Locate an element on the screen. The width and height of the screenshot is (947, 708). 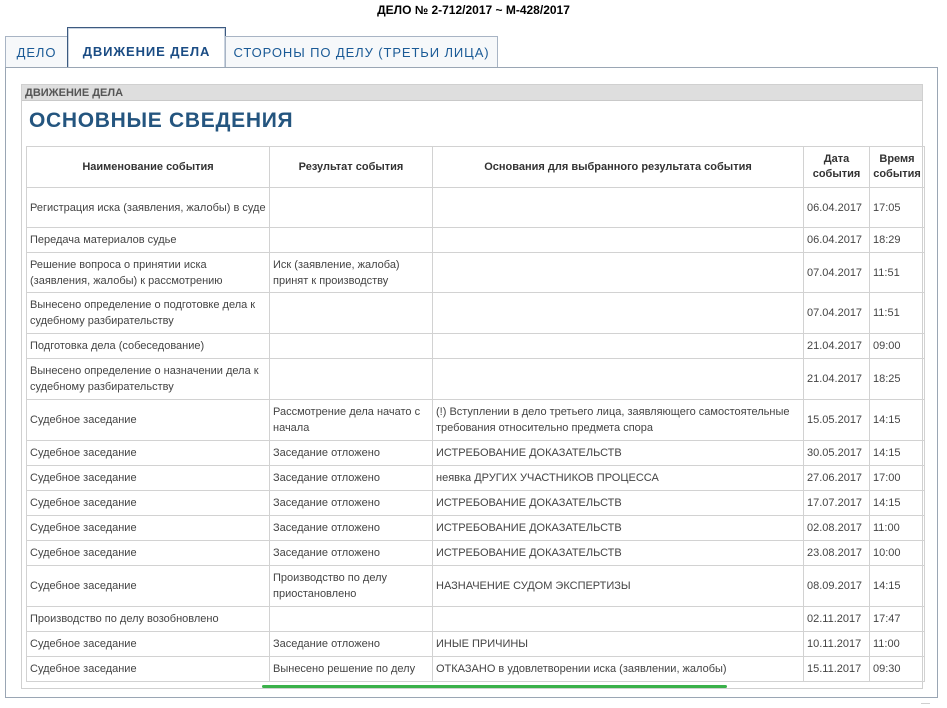
cell-event-name: Передача материалов судье is located at coordinates (148, 240).